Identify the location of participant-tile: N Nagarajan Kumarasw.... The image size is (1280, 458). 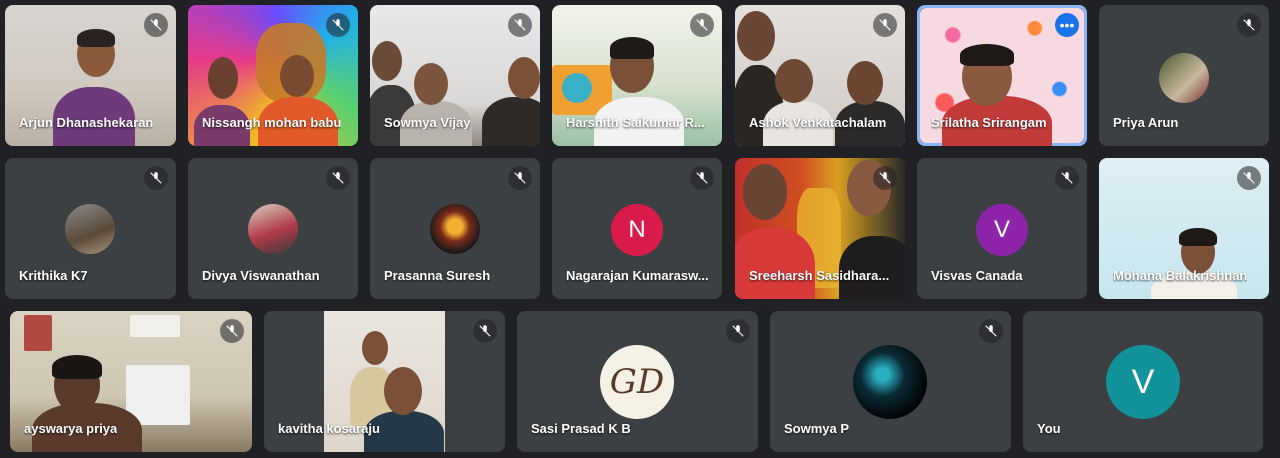
(637, 228).